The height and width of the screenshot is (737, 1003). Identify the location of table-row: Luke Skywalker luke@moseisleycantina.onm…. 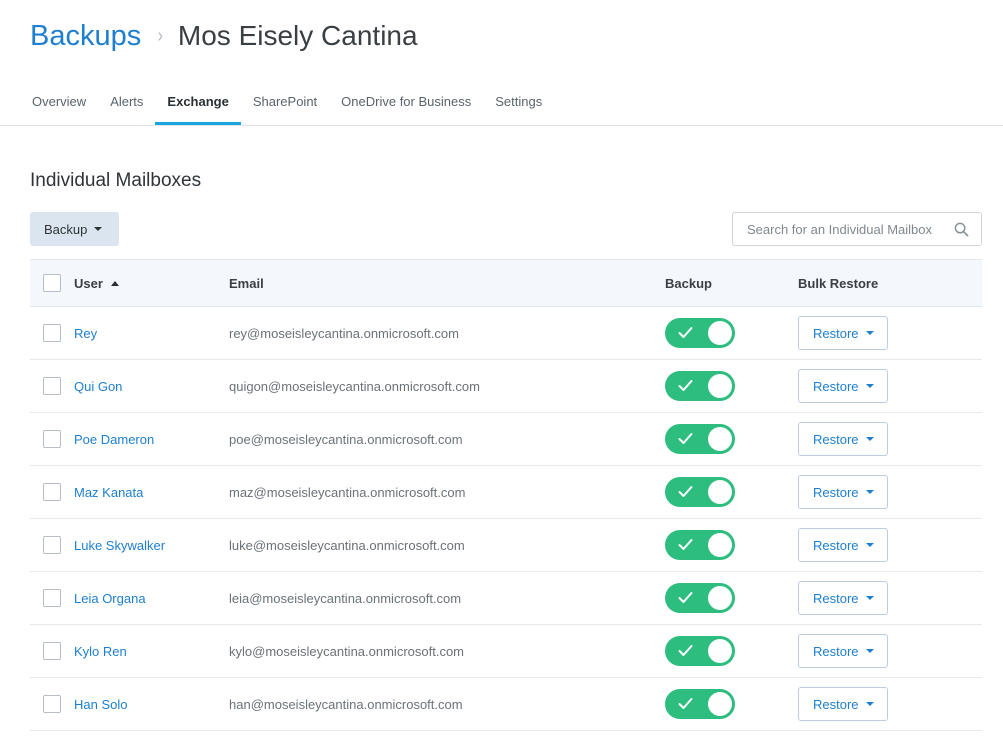
(506, 545).